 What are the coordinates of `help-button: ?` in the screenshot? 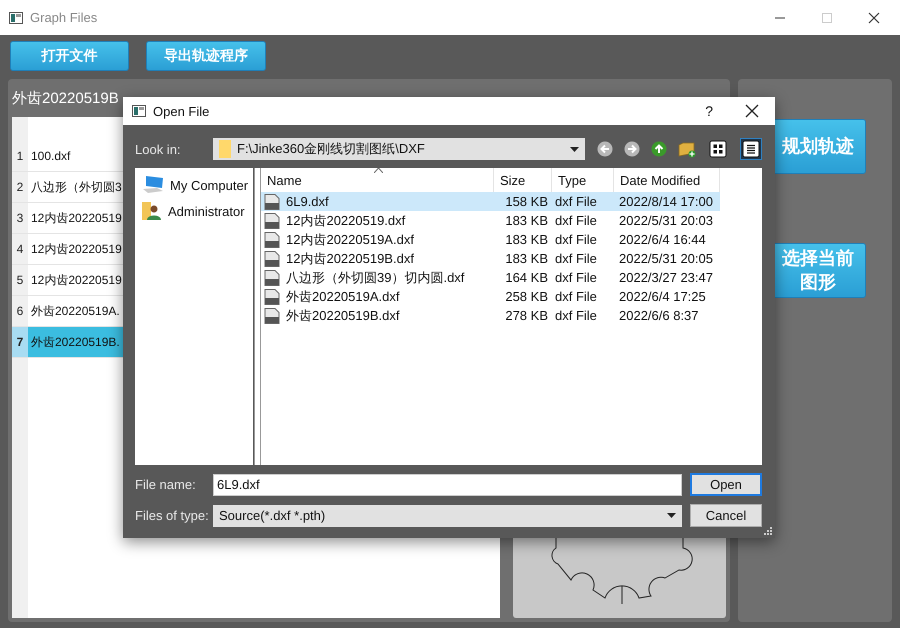 It's located at (709, 111).